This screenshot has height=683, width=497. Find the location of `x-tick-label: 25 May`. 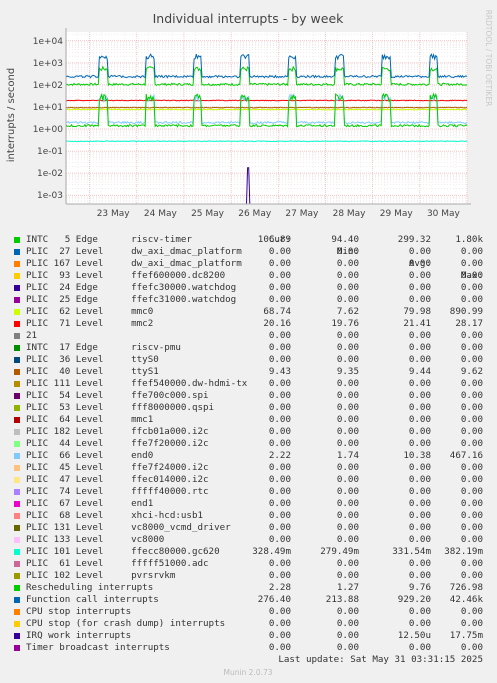

x-tick-label: 25 May is located at coordinates (208, 214).